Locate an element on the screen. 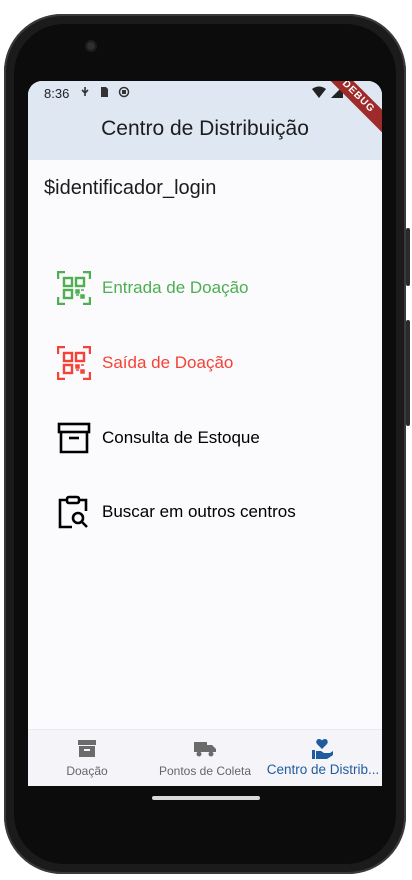  menu-item-buscar-centros: Buscar em outros centros is located at coordinates (206, 512).